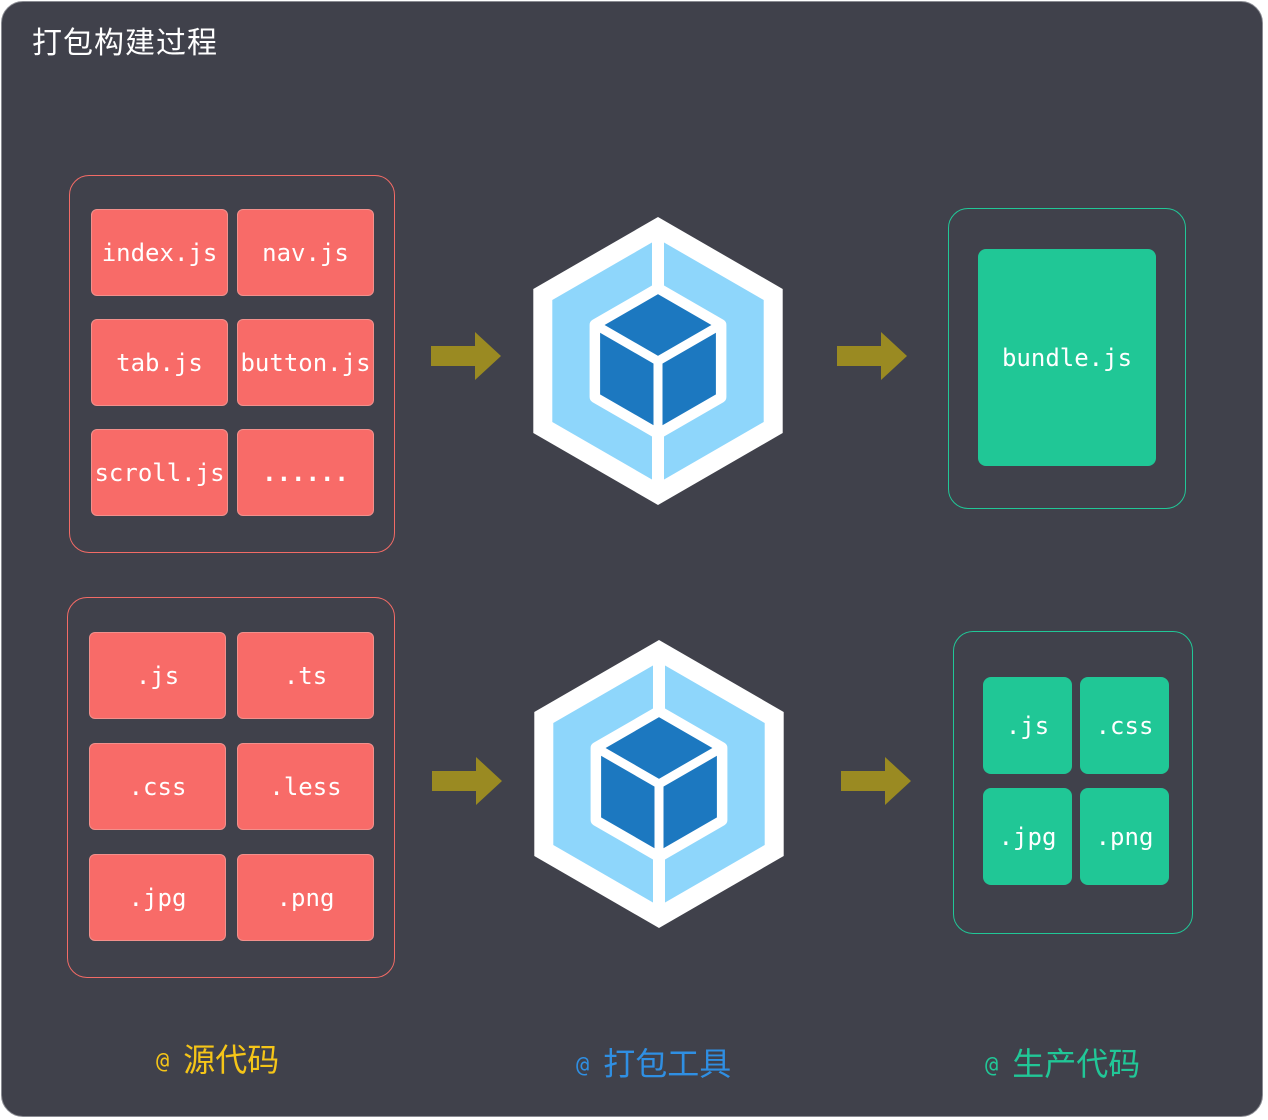  I want to click on source-group-2: .js .ts .css .less .jpg .png, so click(231, 787).